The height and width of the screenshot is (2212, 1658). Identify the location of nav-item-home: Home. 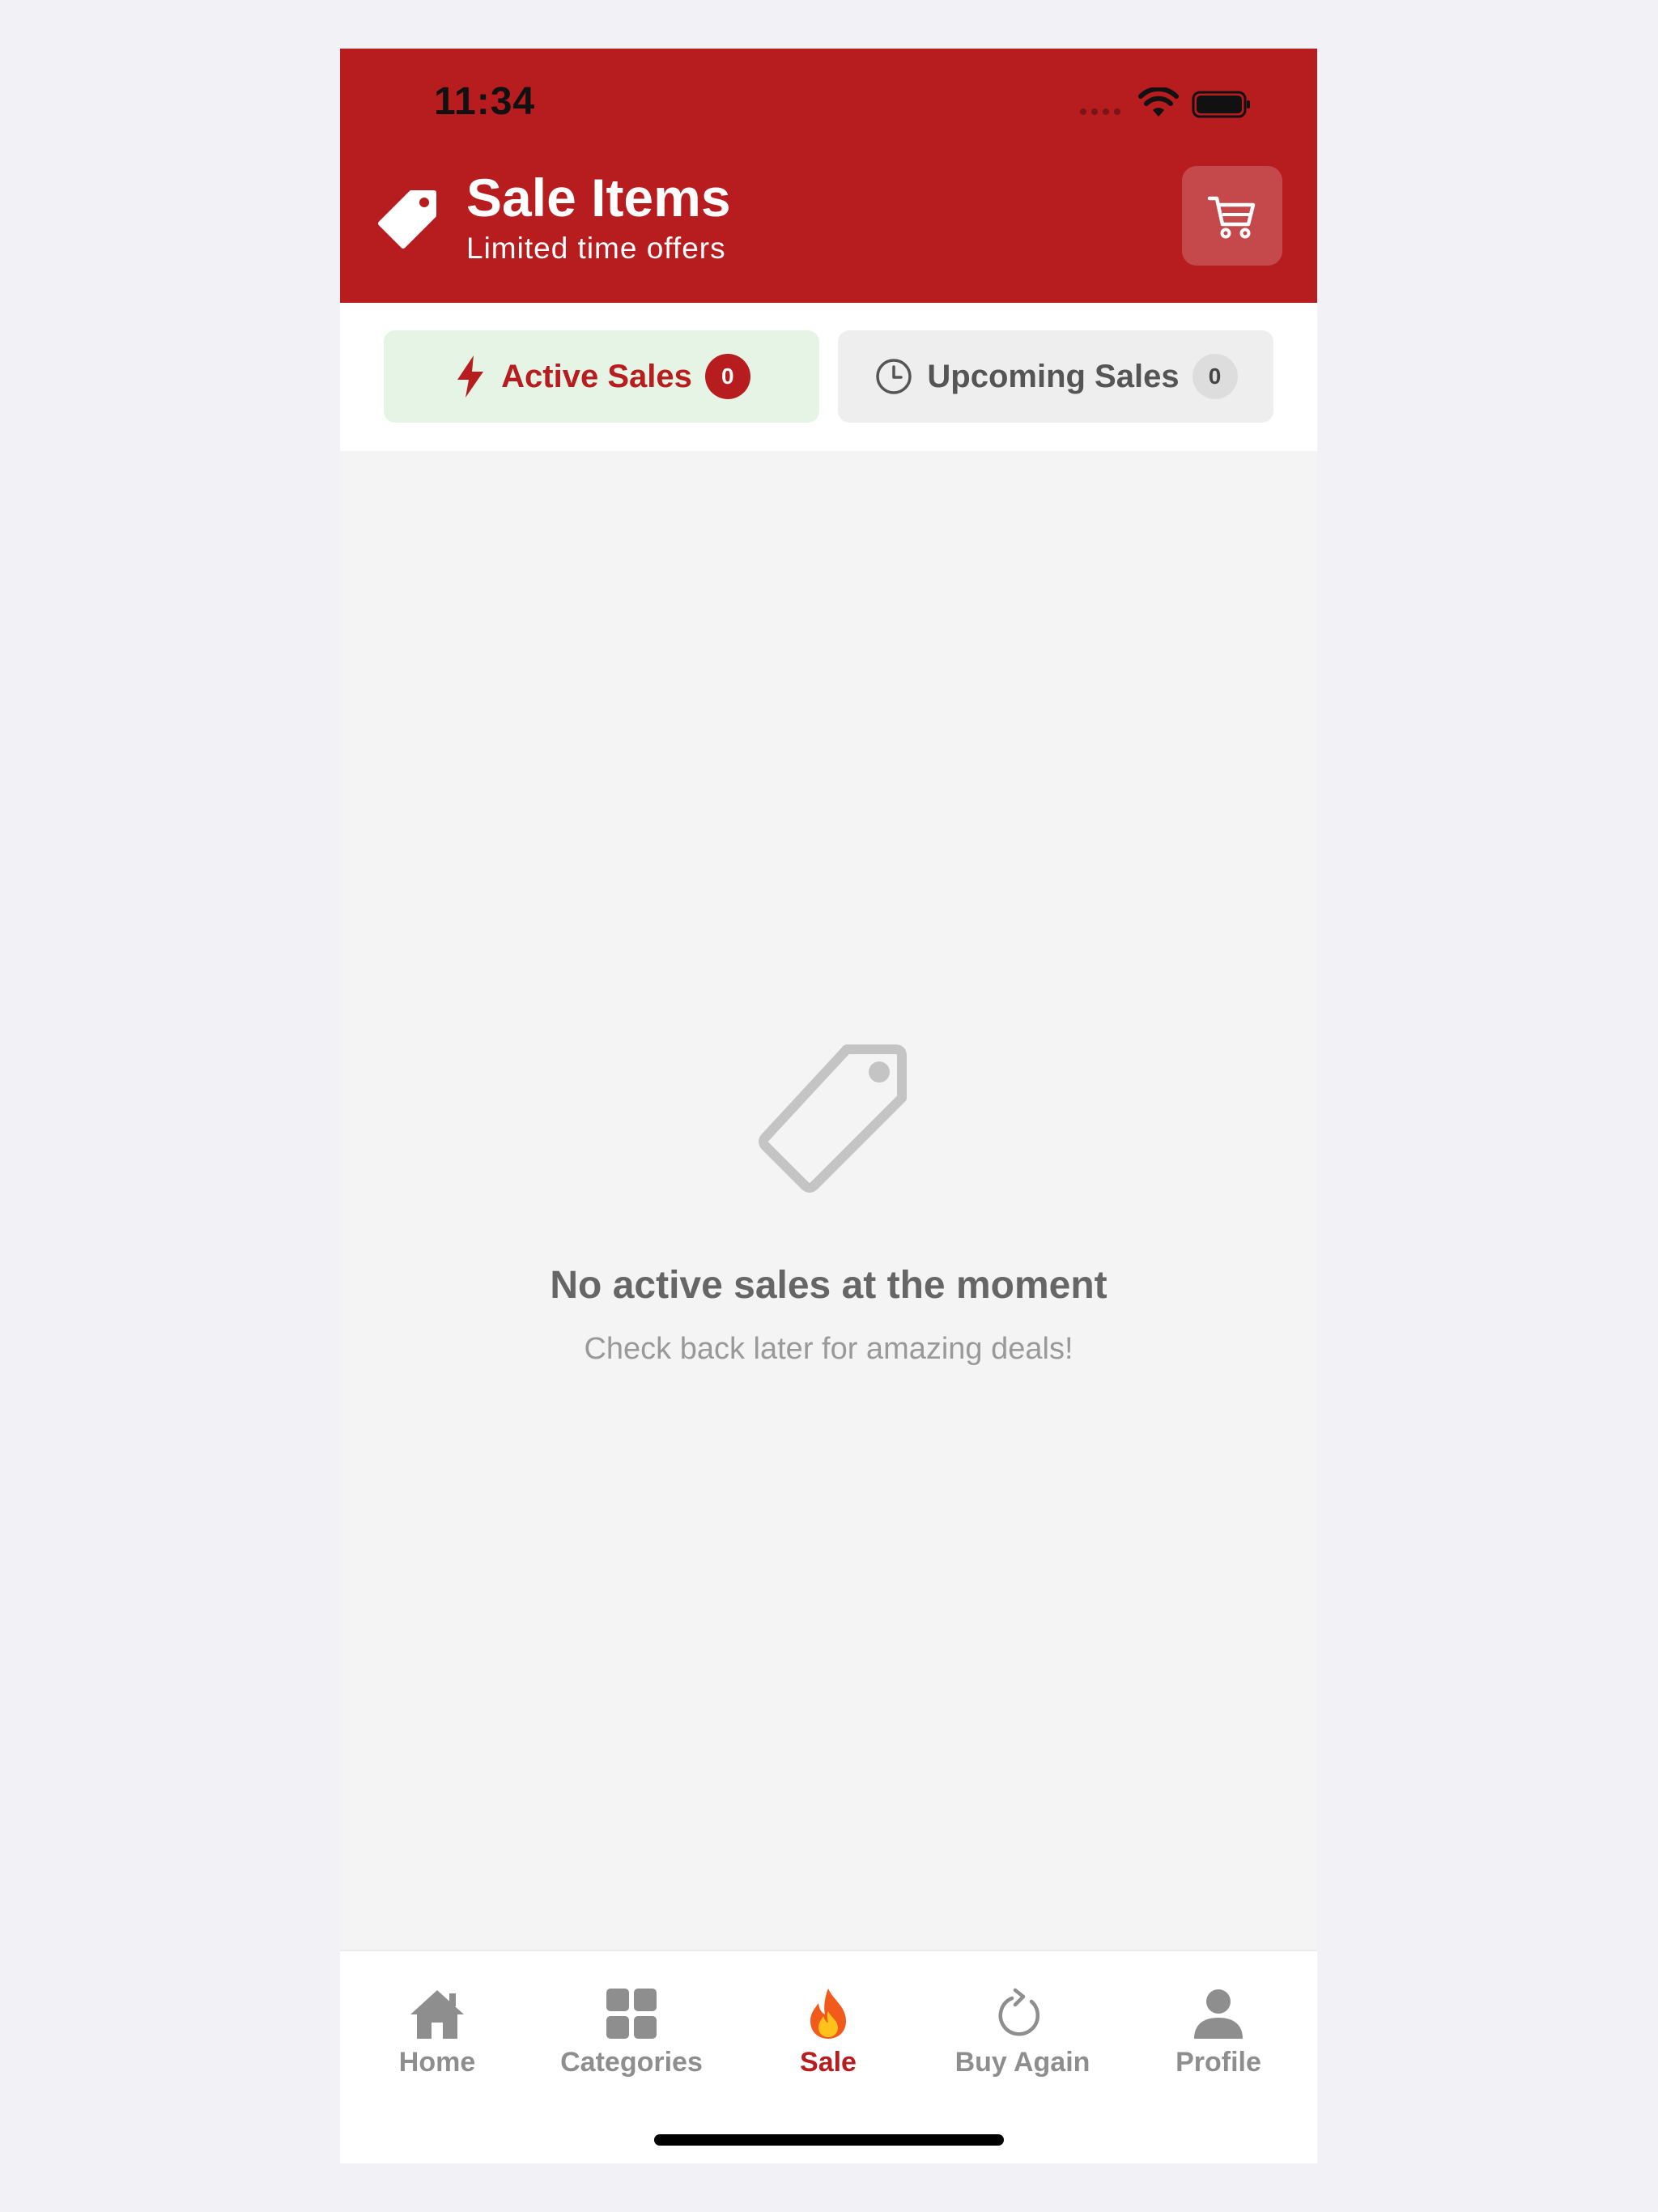
(437, 2020).